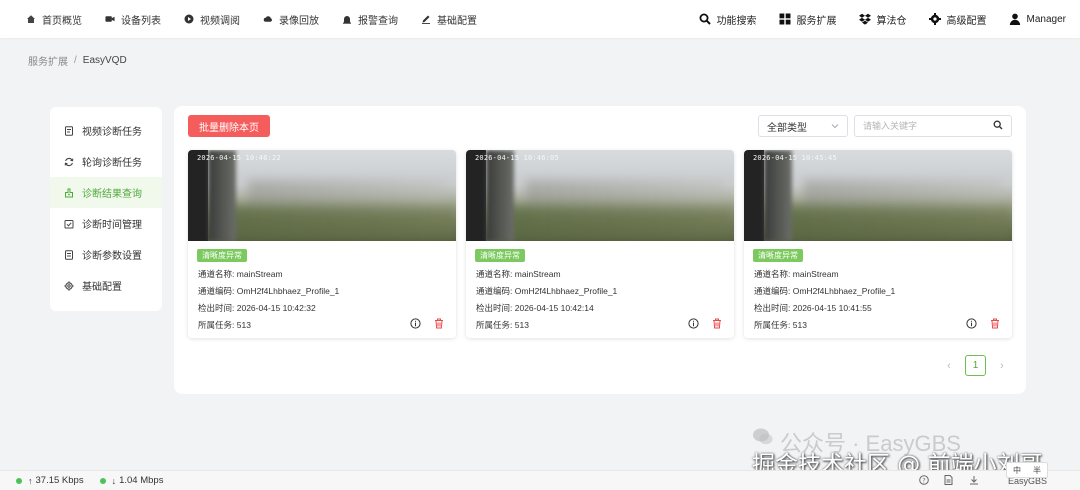  Describe the element at coordinates (795, 158) in the screenshot. I see `snapshot-timestamp: 2026-04-15 10:45:45` at that location.